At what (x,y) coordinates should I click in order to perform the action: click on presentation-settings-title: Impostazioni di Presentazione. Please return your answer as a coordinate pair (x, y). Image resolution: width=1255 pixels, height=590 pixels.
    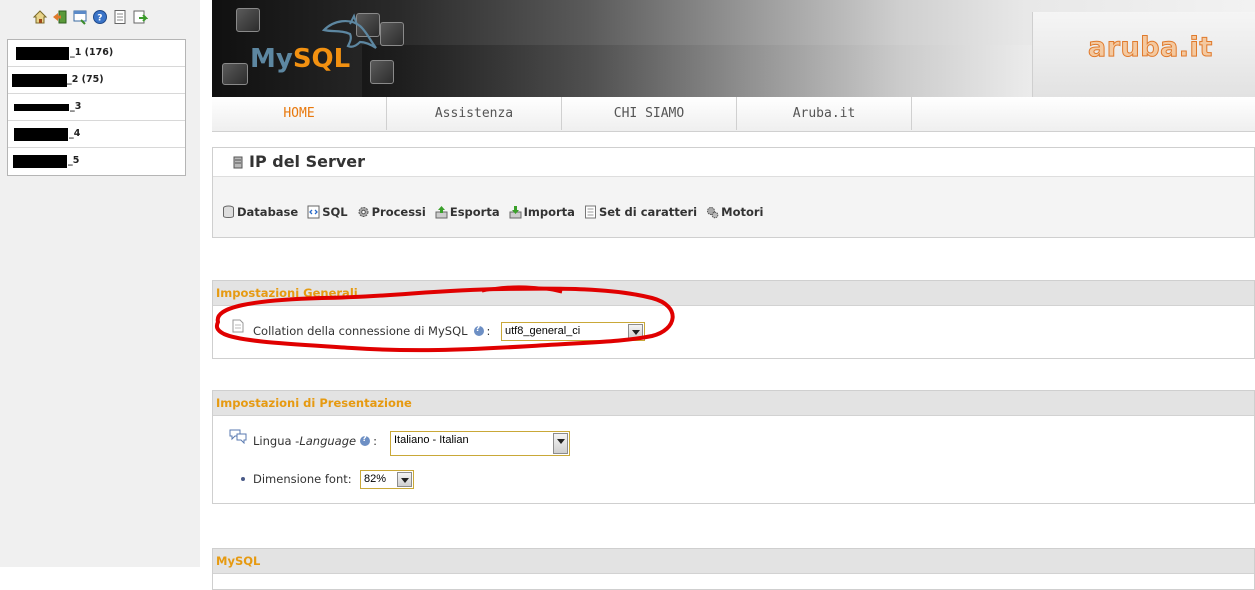
    Looking at the image, I should click on (733, 403).